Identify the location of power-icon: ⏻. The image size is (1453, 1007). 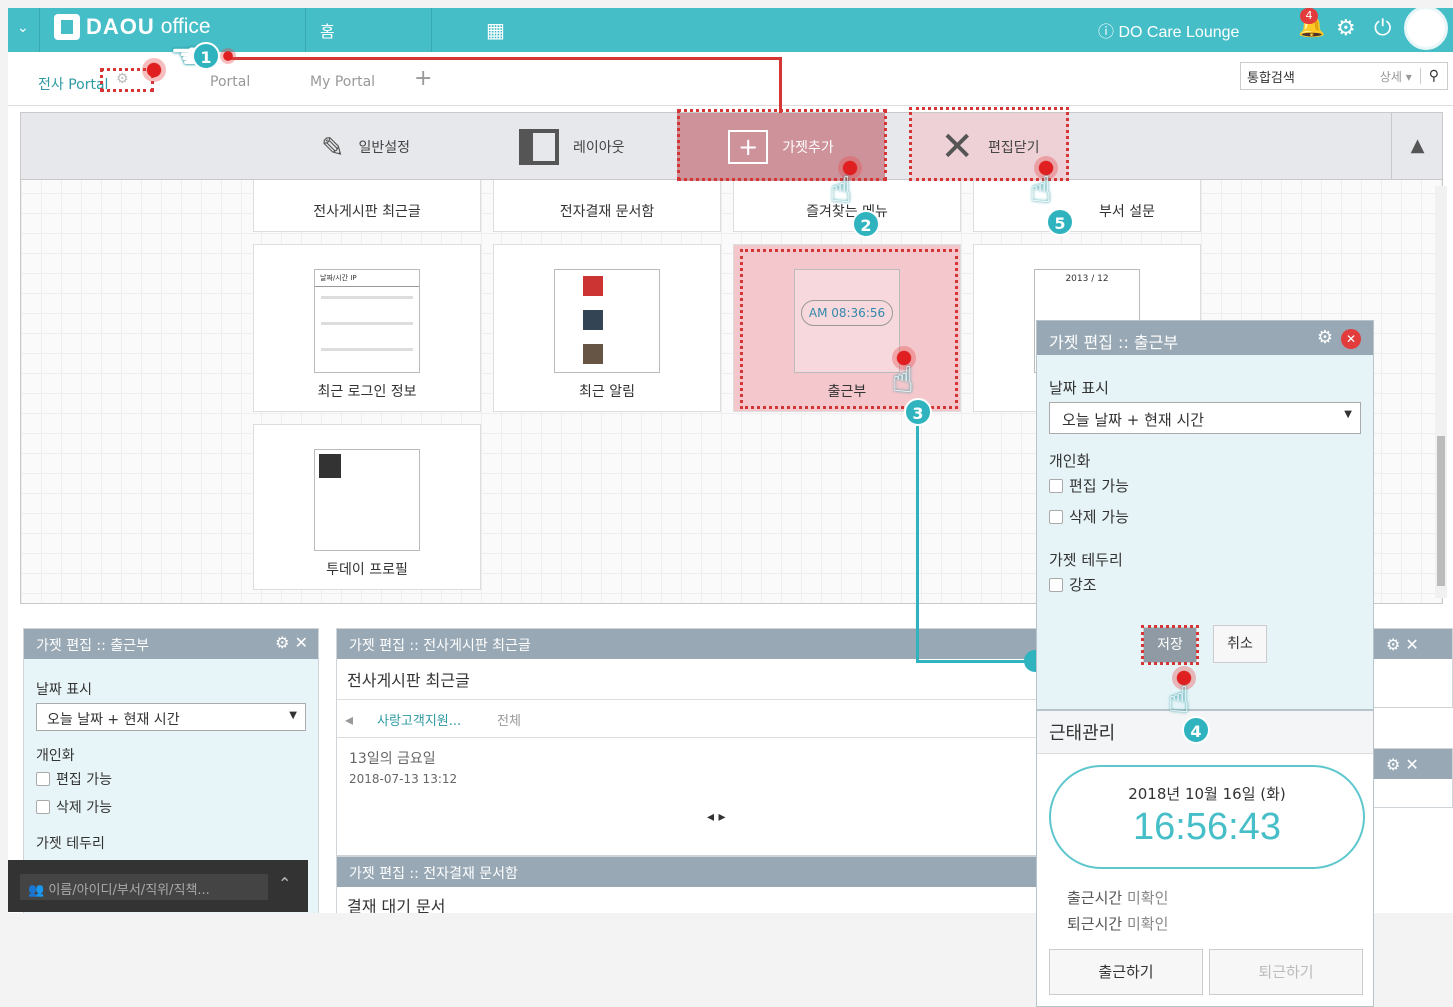
(1382, 28).